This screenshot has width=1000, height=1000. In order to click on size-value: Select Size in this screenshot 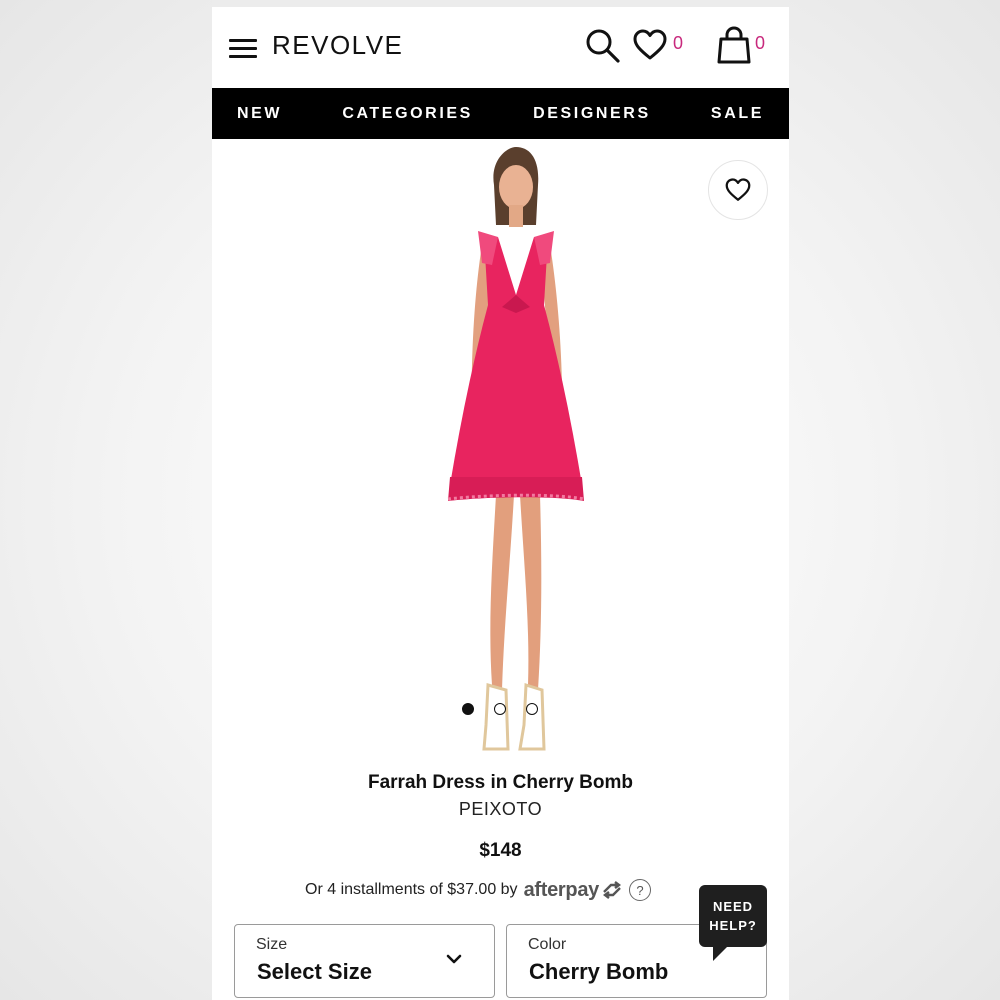, I will do `click(314, 971)`.